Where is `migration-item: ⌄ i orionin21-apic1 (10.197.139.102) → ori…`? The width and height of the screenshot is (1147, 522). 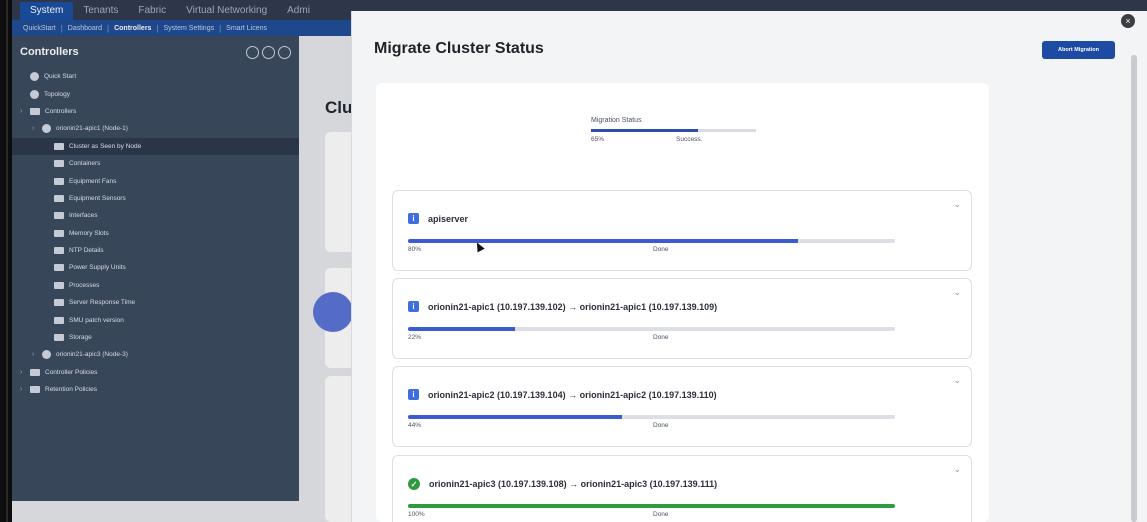
migration-item: ⌄ i orionin21-apic1 (10.197.139.102) → ori… is located at coordinates (682, 318).